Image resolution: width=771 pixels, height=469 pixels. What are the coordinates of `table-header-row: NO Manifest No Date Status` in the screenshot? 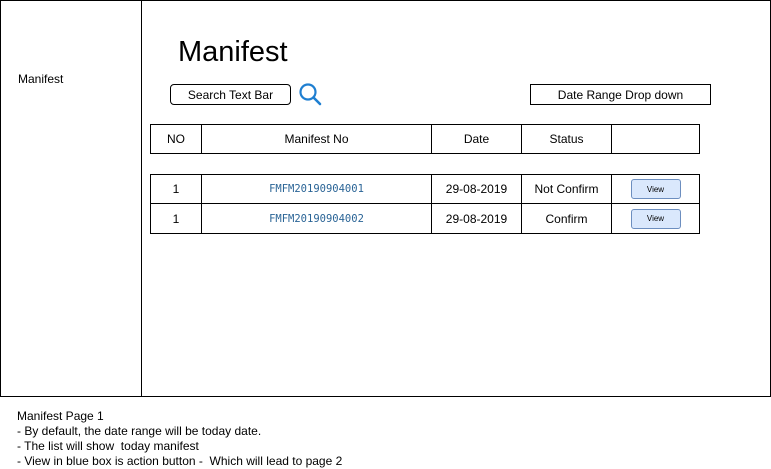 It's located at (425, 139).